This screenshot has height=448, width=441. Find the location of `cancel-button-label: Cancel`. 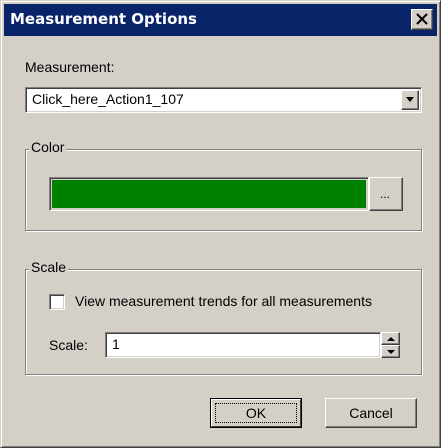

cancel-button-label: Cancel is located at coordinates (371, 413).